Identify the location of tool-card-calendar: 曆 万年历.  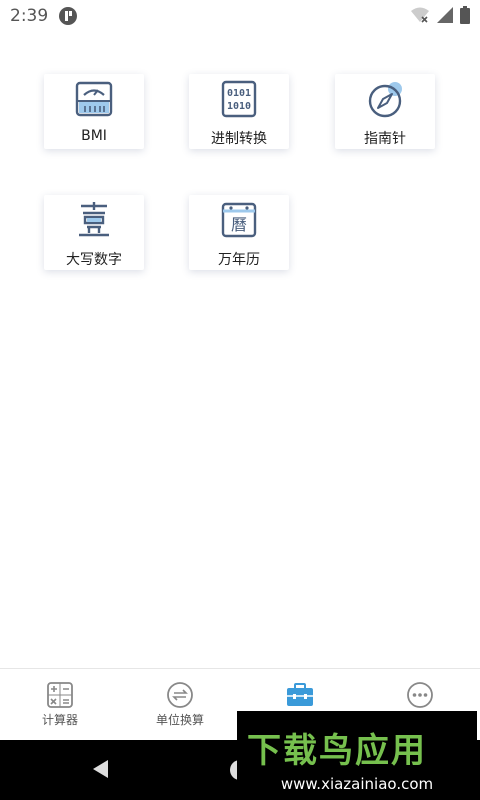
(239, 232).